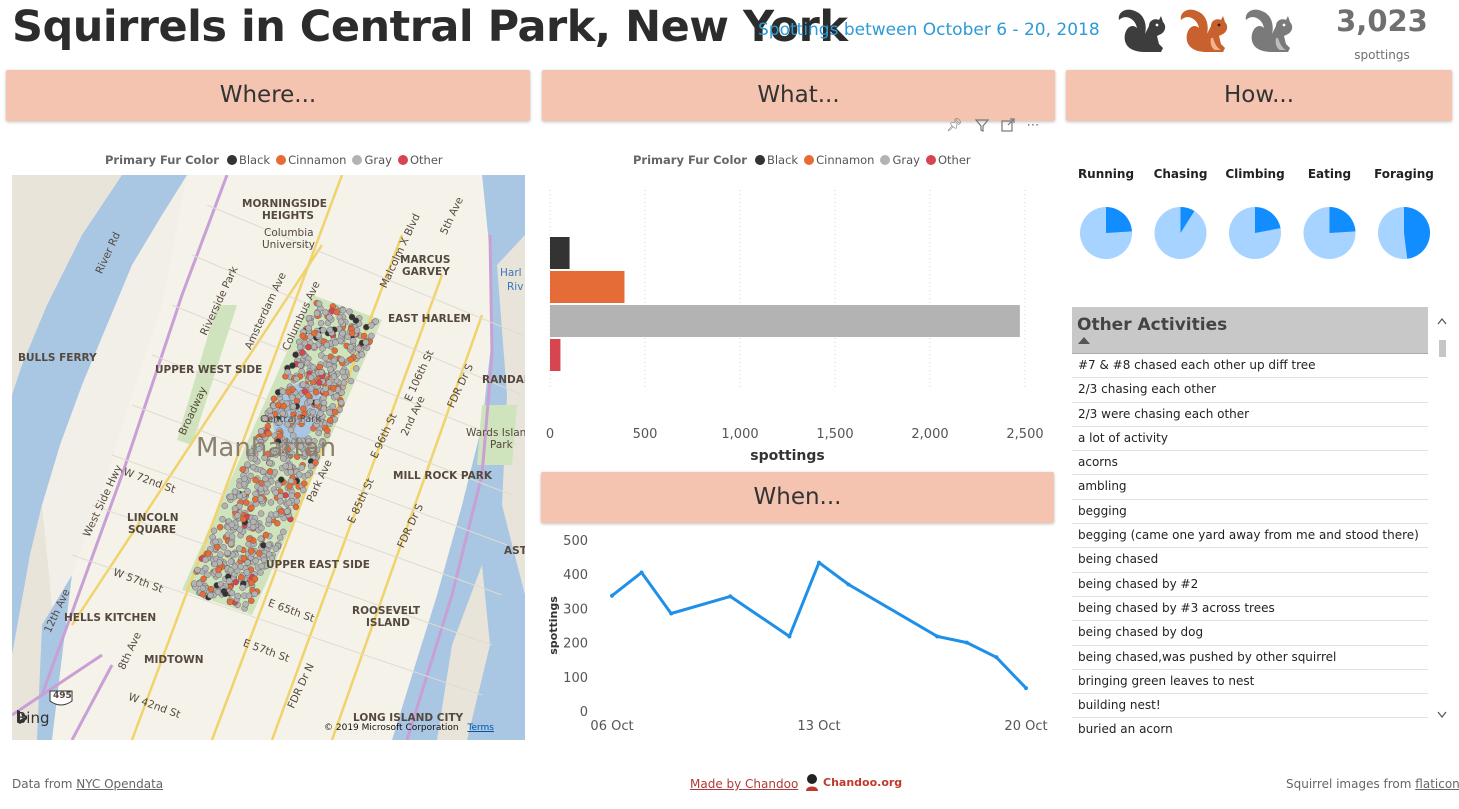 This screenshot has height=809, width=1459. I want to click on spottings-line, so click(819, 625).